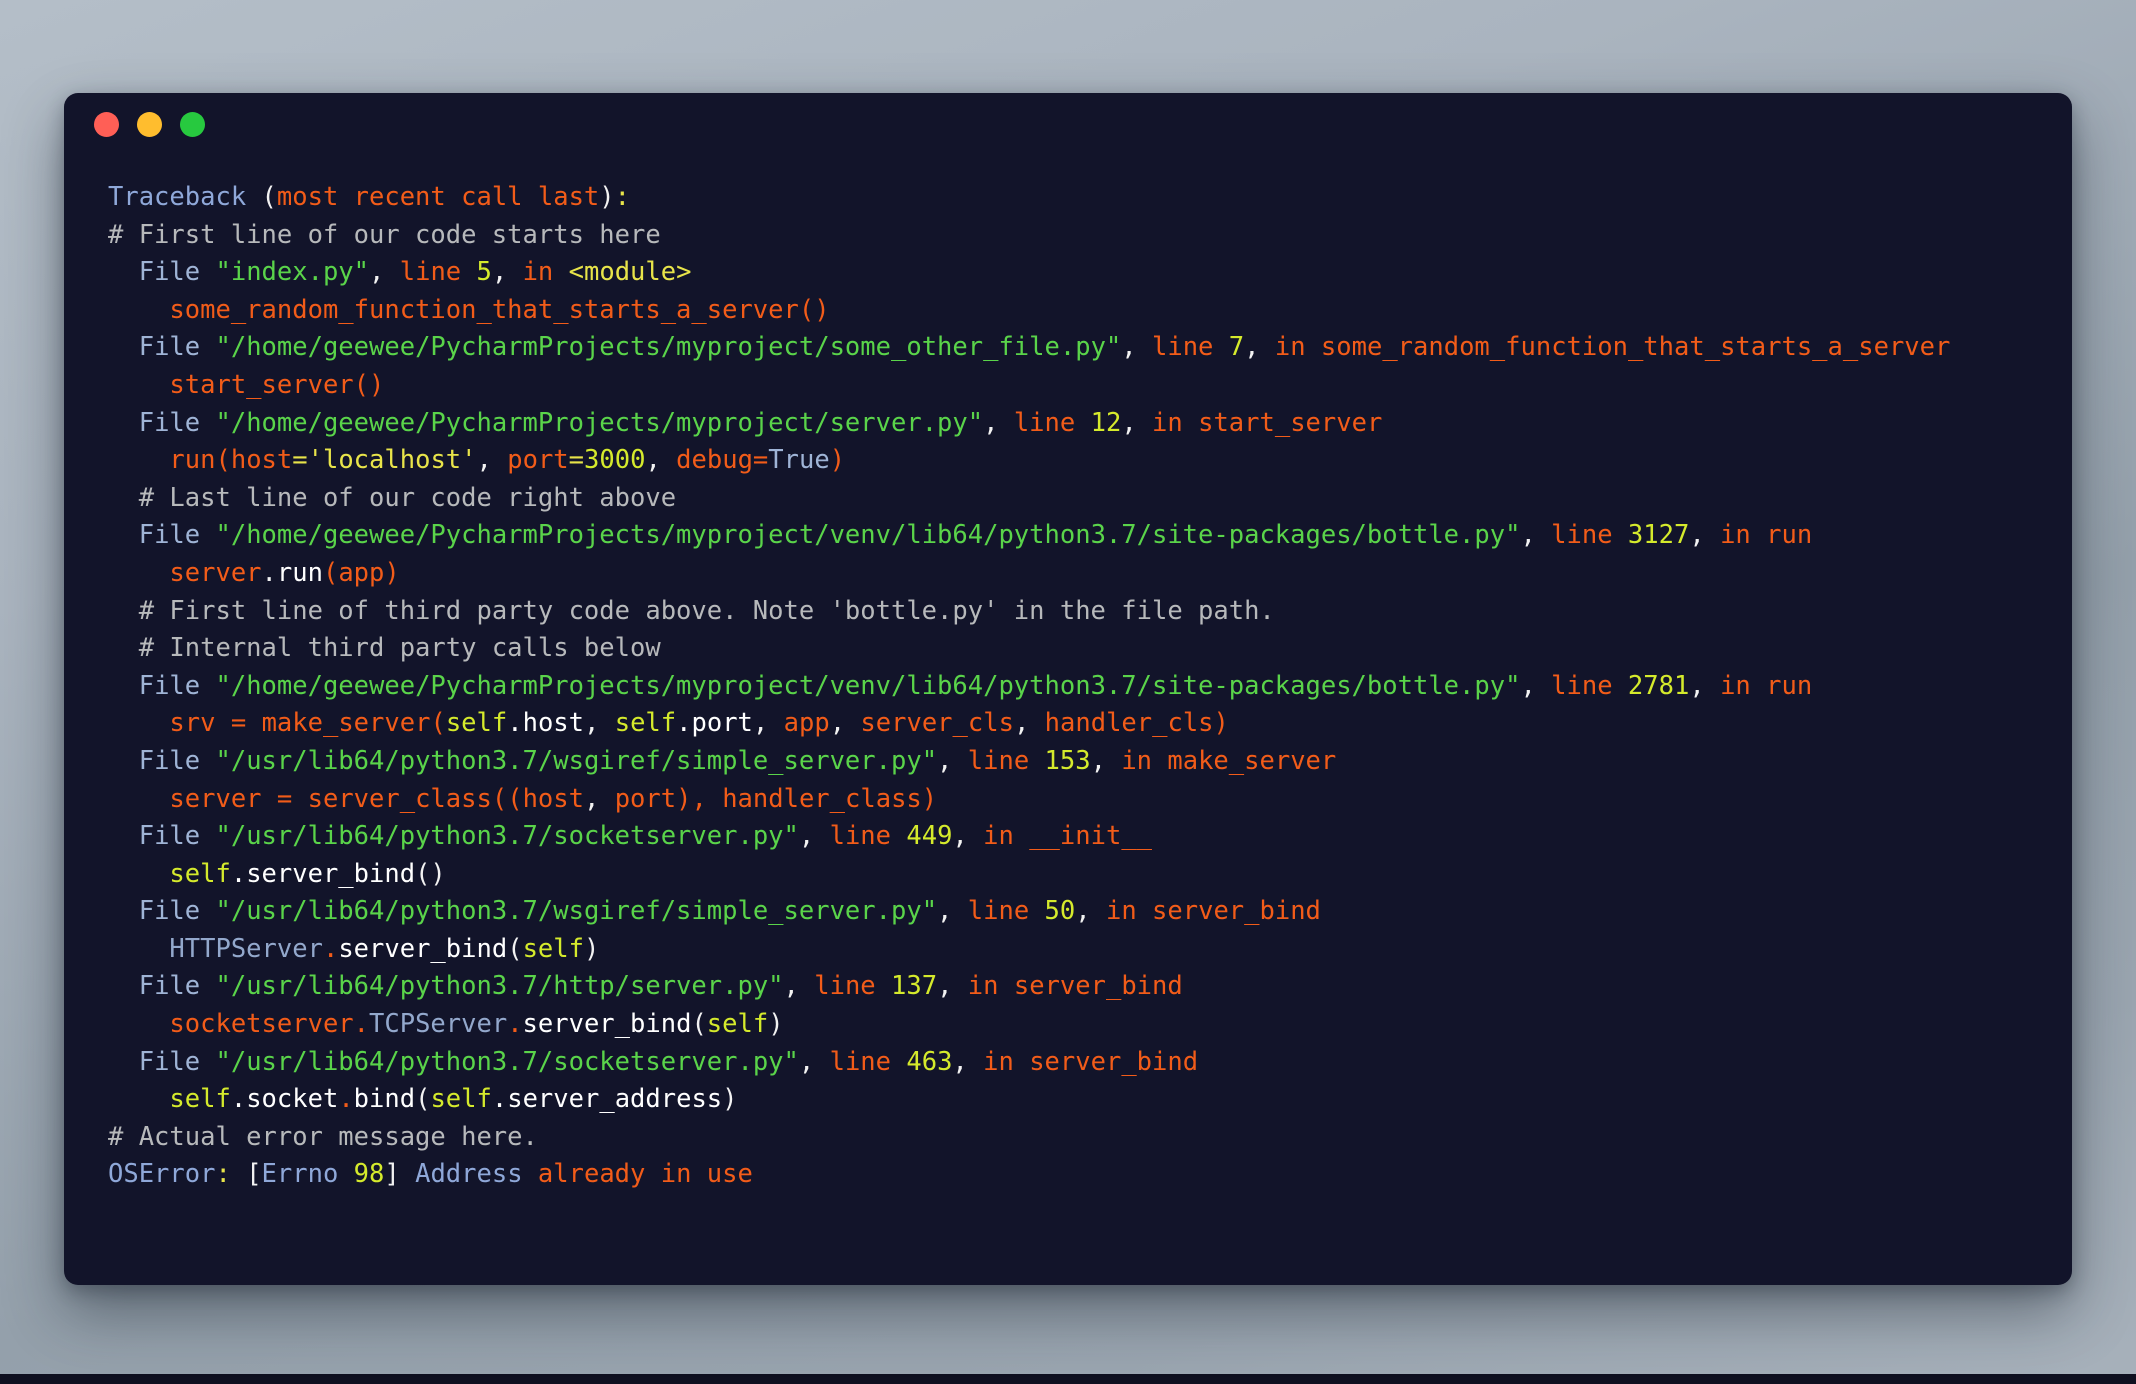  I want to click on traceback-token: 50, so click(1060, 911).